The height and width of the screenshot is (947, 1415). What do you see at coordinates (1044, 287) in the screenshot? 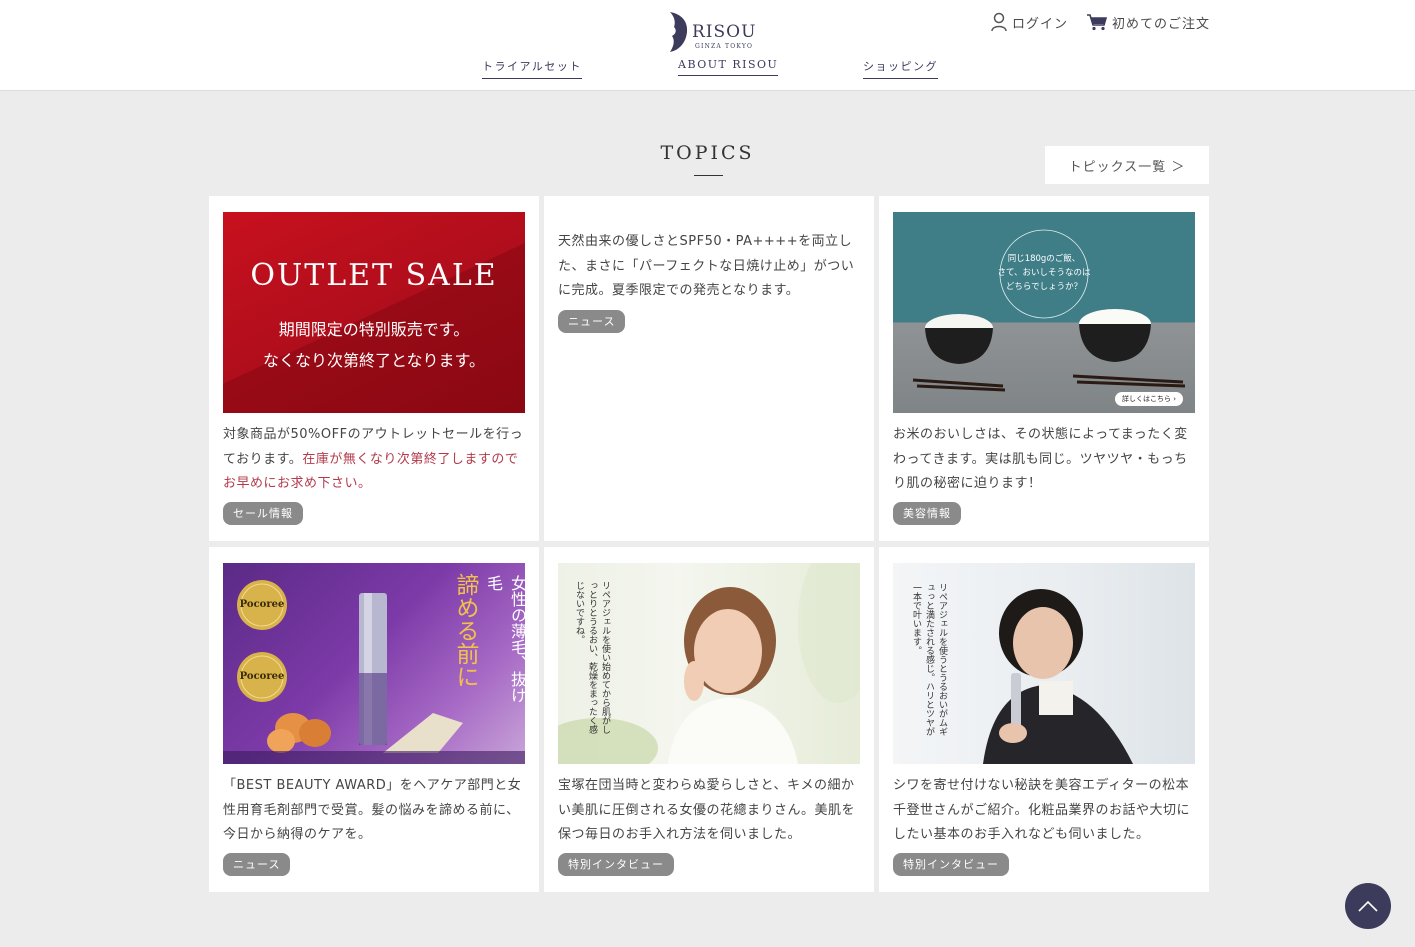
I see `rice-question-line3: どちらでしょうか？` at bounding box center [1044, 287].